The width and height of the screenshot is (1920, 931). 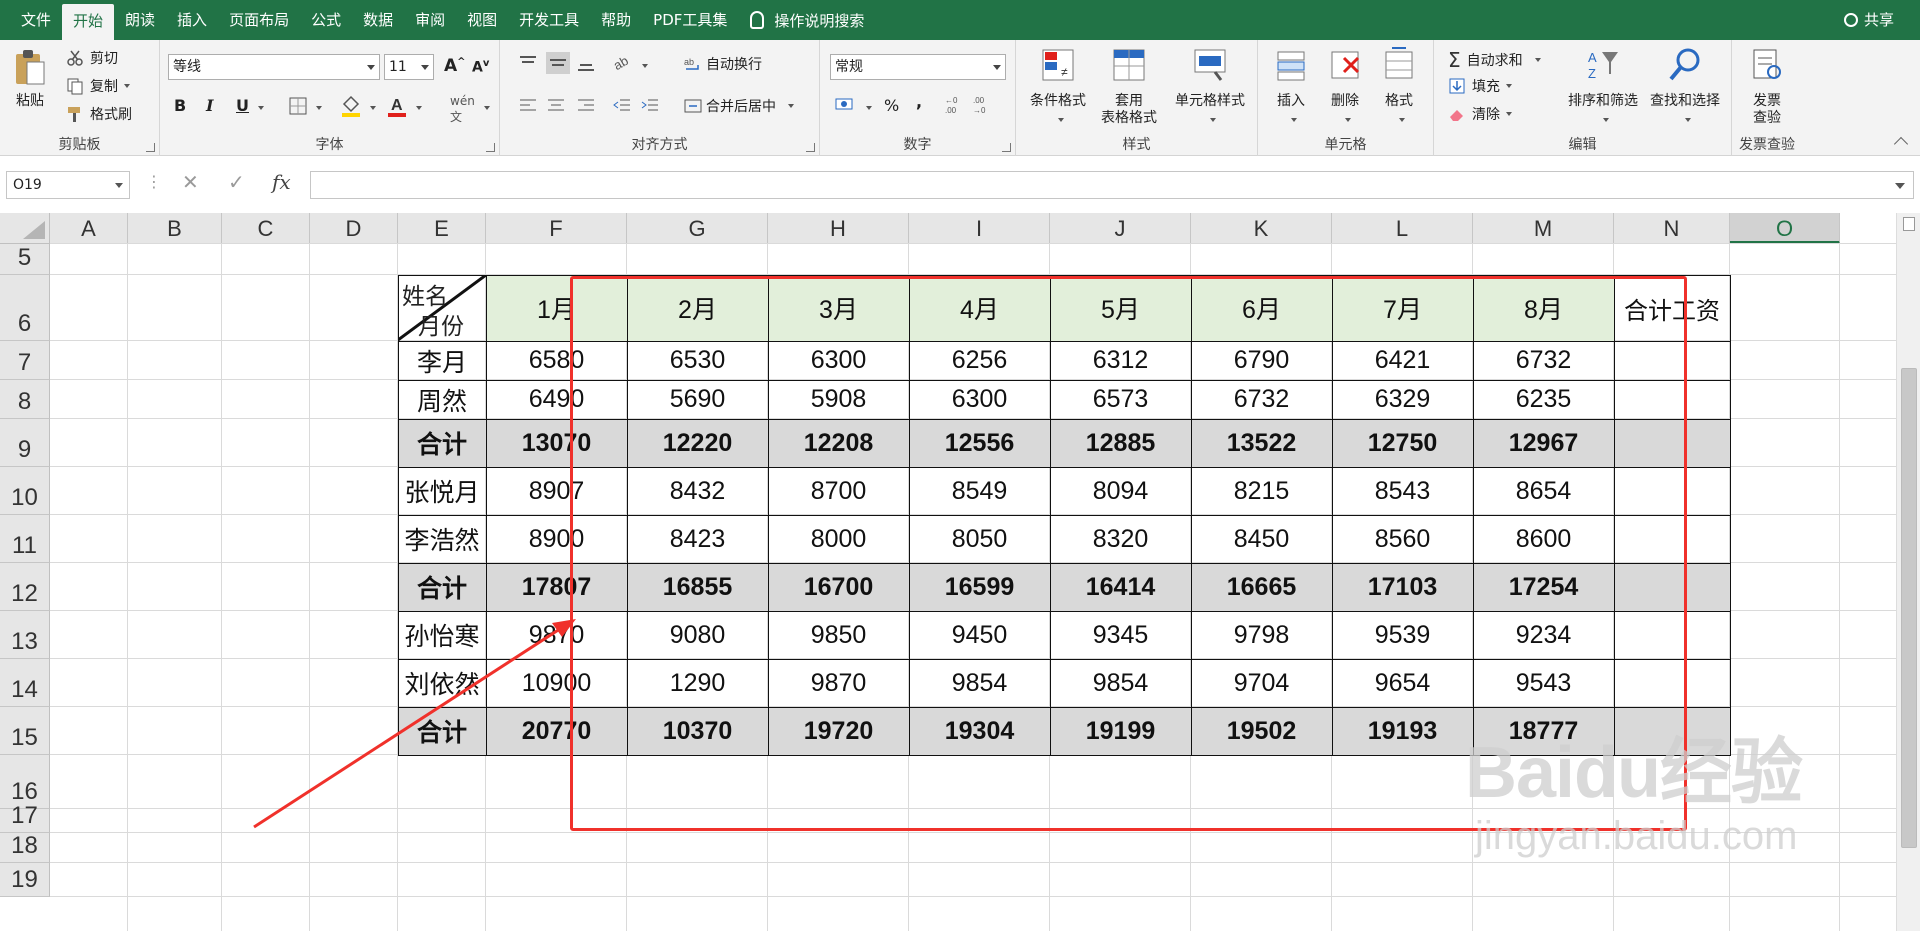 What do you see at coordinates (25, 817) in the screenshot?
I see `row-header-17: 17` at bounding box center [25, 817].